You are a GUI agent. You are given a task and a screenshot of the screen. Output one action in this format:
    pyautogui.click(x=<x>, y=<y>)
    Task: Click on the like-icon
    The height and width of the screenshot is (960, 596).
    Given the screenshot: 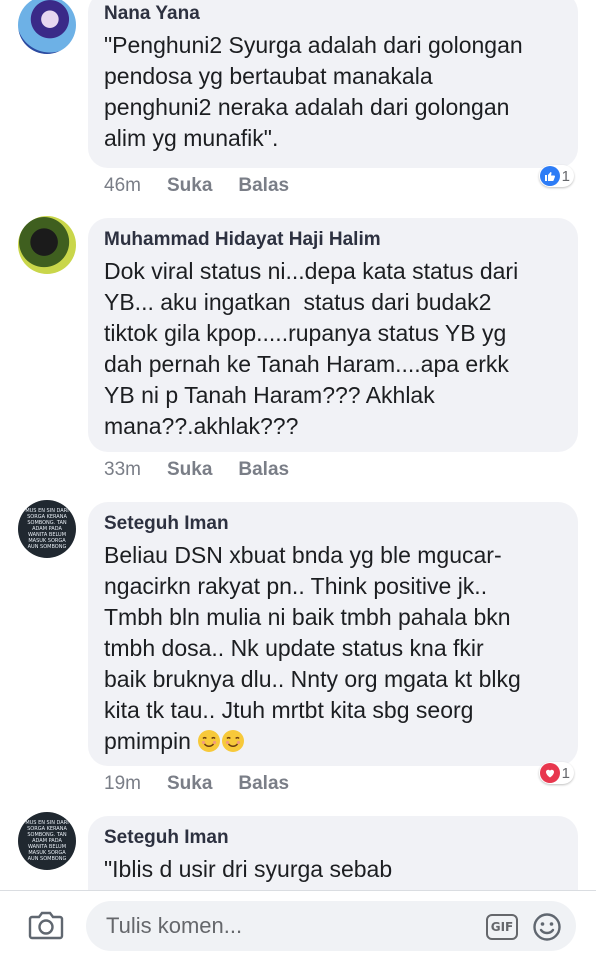 What is the action you would take?
    pyautogui.click(x=549, y=176)
    